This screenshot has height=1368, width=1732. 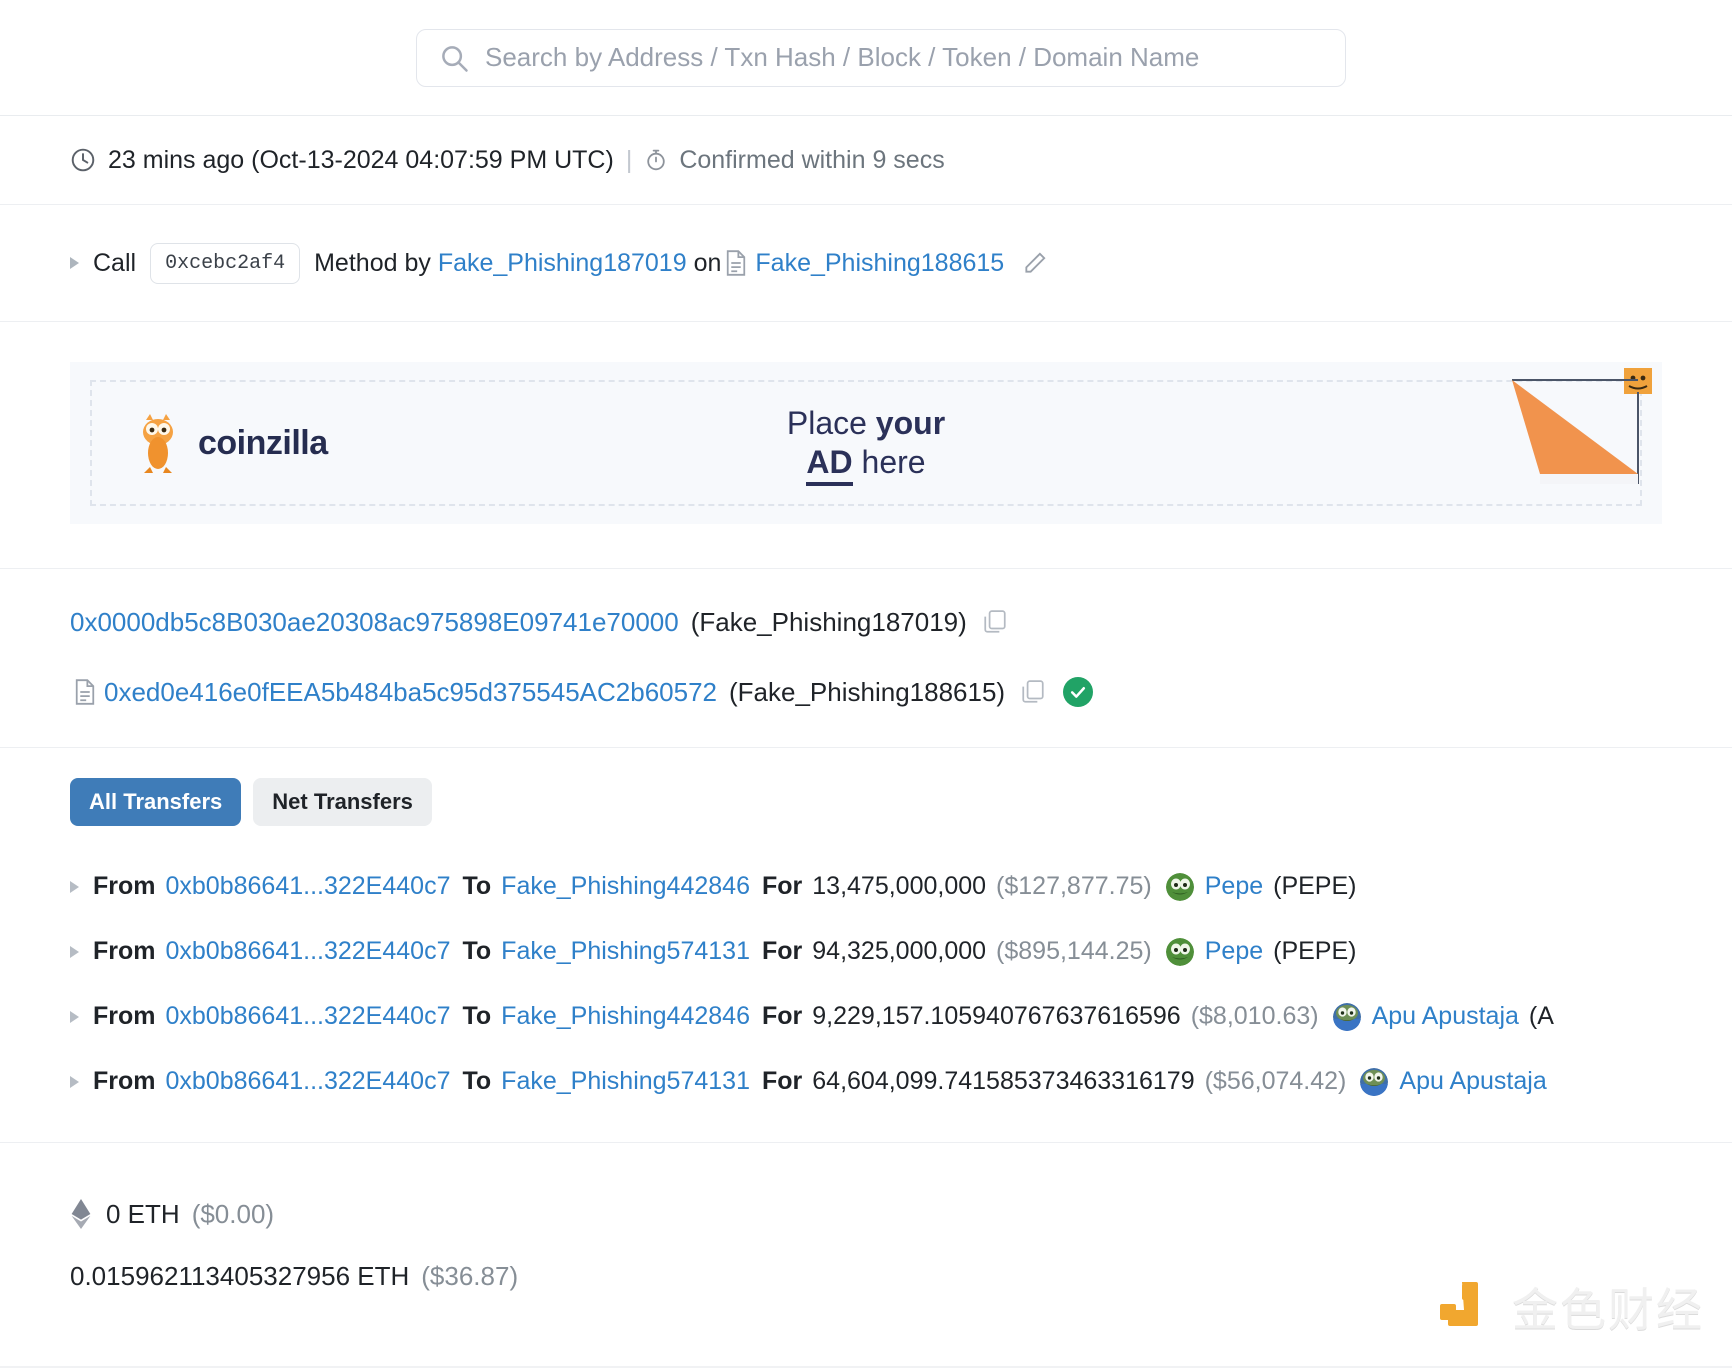 What do you see at coordinates (1074, 951) in the screenshot?
I see `transfer-usd-value: ($895,144.25)` at bounding box center [1074, 951].